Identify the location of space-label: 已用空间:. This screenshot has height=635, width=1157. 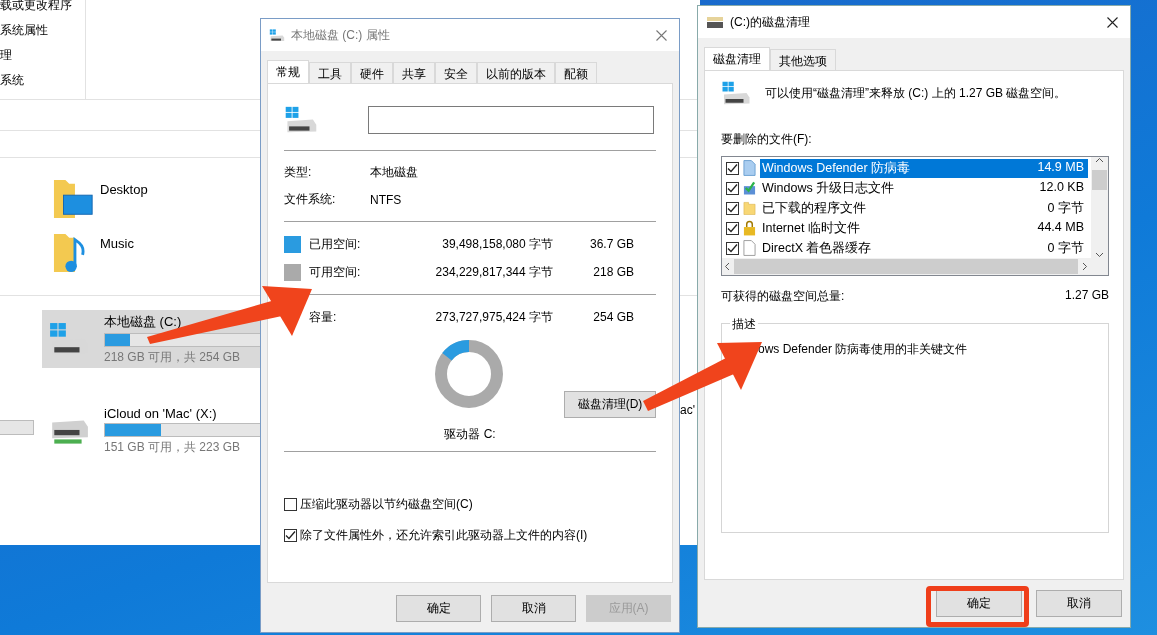
(335, 244).